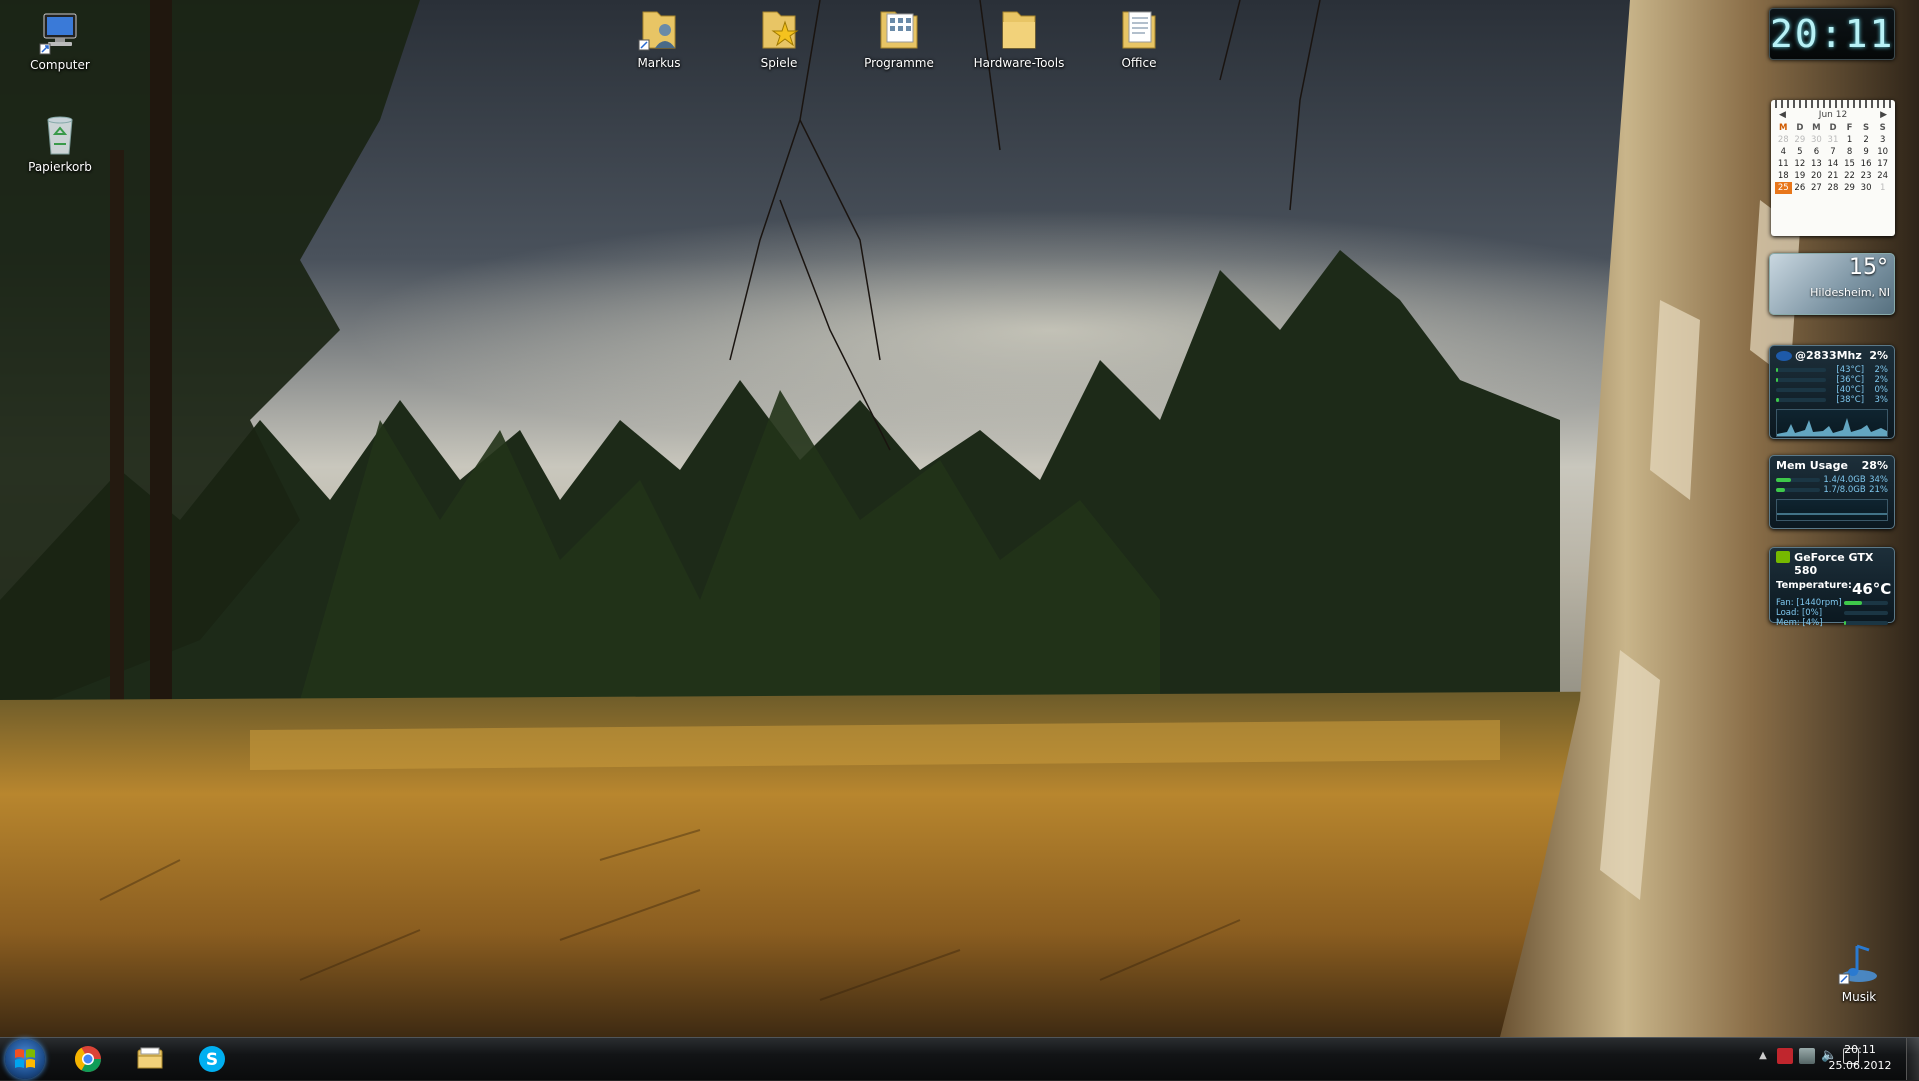  Describe the element at coordinates (779, 63) in the screenshot. I see `desktop-icon-label: Spiele` at that location.